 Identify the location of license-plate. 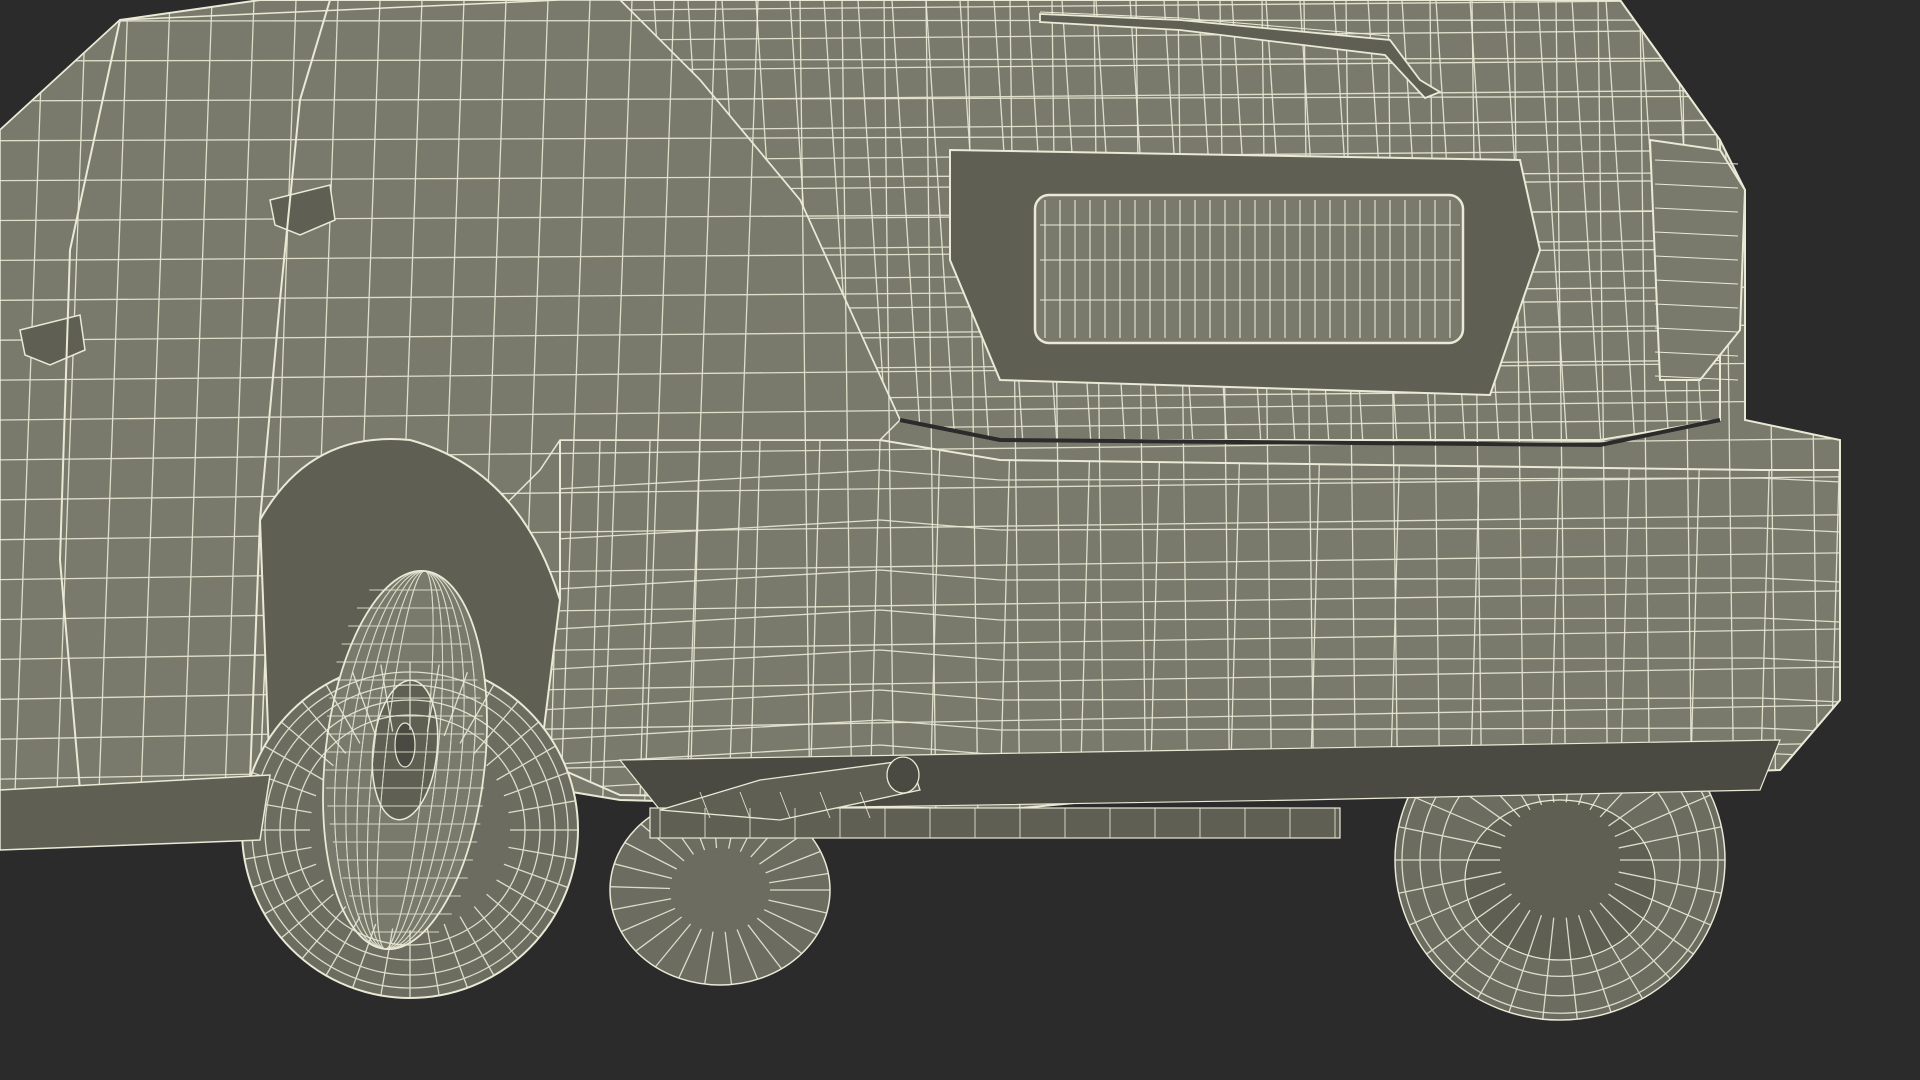
(1249, 269).